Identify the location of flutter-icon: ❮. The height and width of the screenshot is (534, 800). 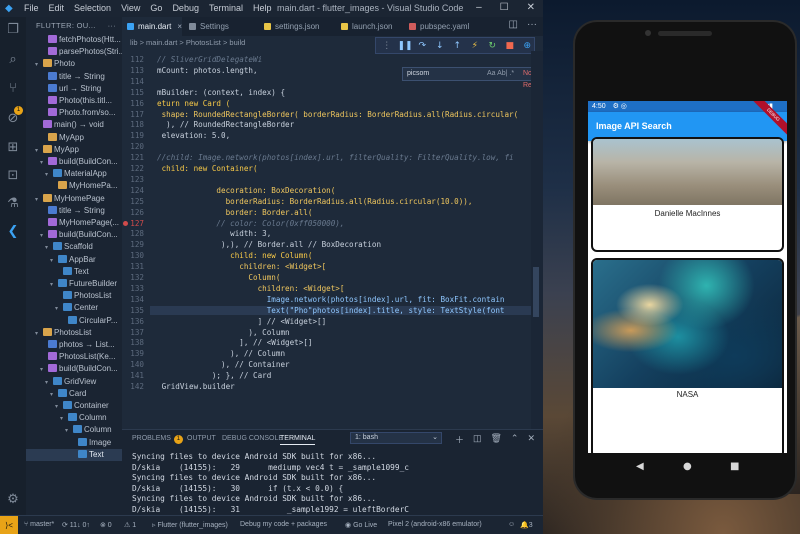
(13, 232).